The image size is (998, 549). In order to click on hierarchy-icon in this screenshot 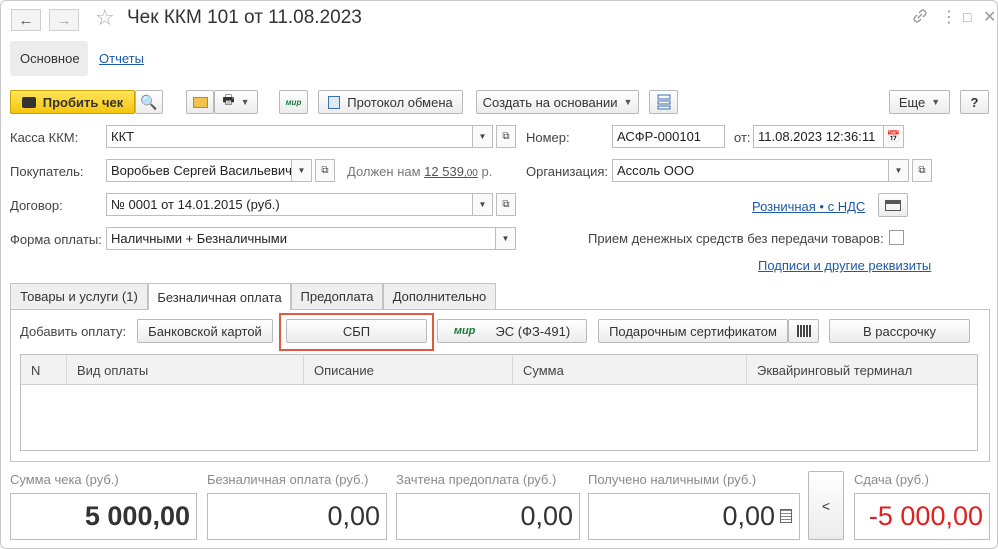, I will do `click(663, 102)`.